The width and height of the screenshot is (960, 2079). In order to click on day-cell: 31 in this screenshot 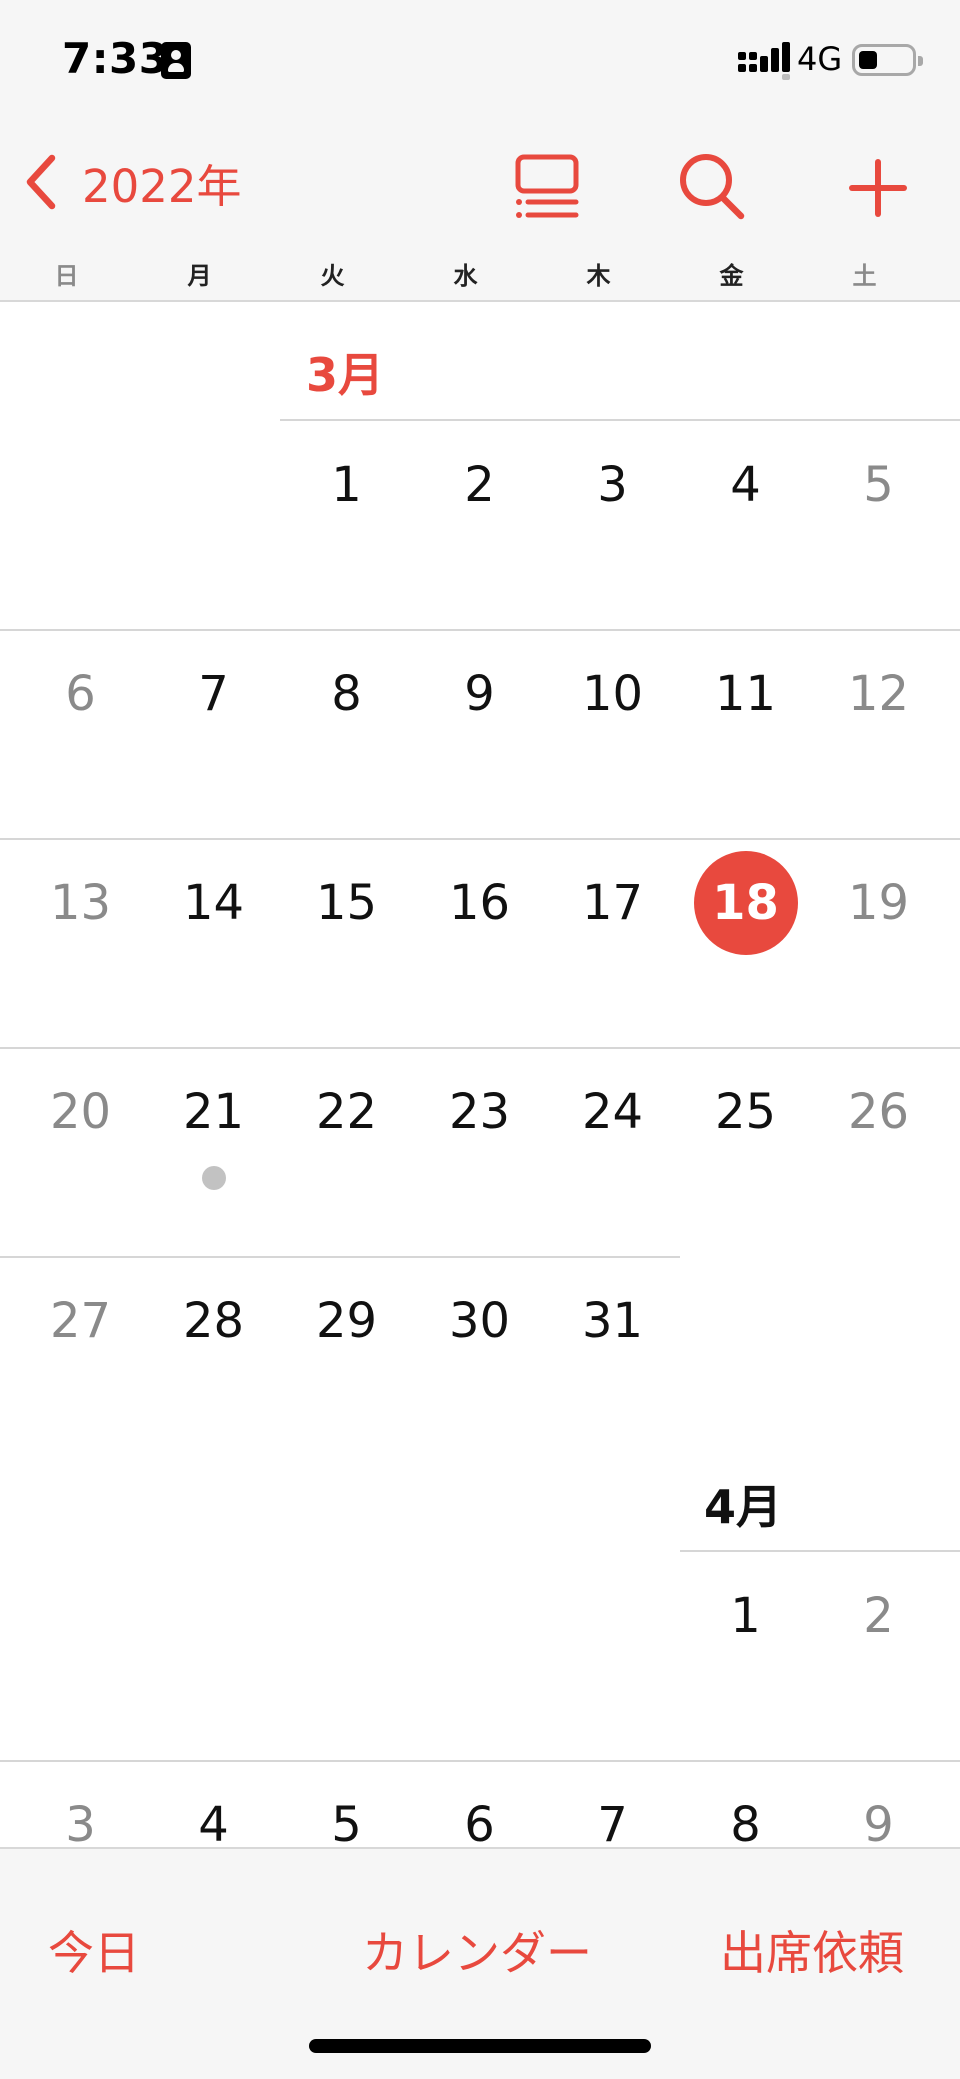, I will do `click(612, 1321)`.